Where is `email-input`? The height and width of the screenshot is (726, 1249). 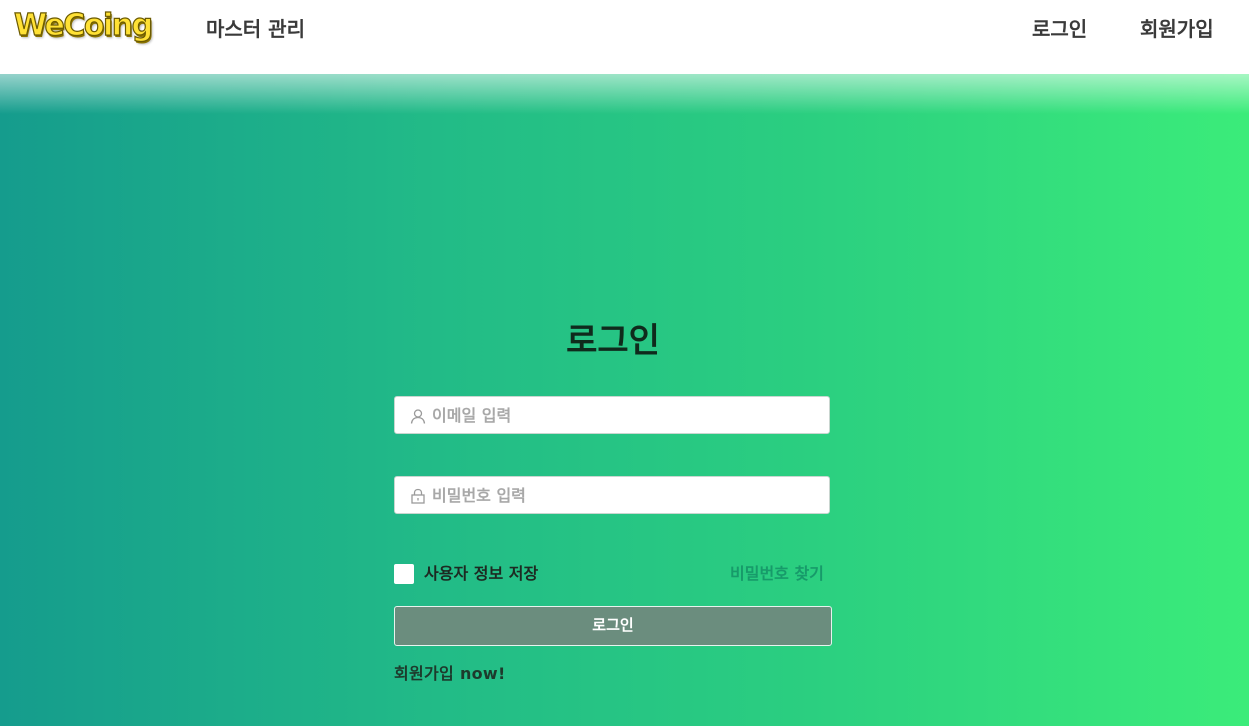 email-input is located at coordinates (627, 415).